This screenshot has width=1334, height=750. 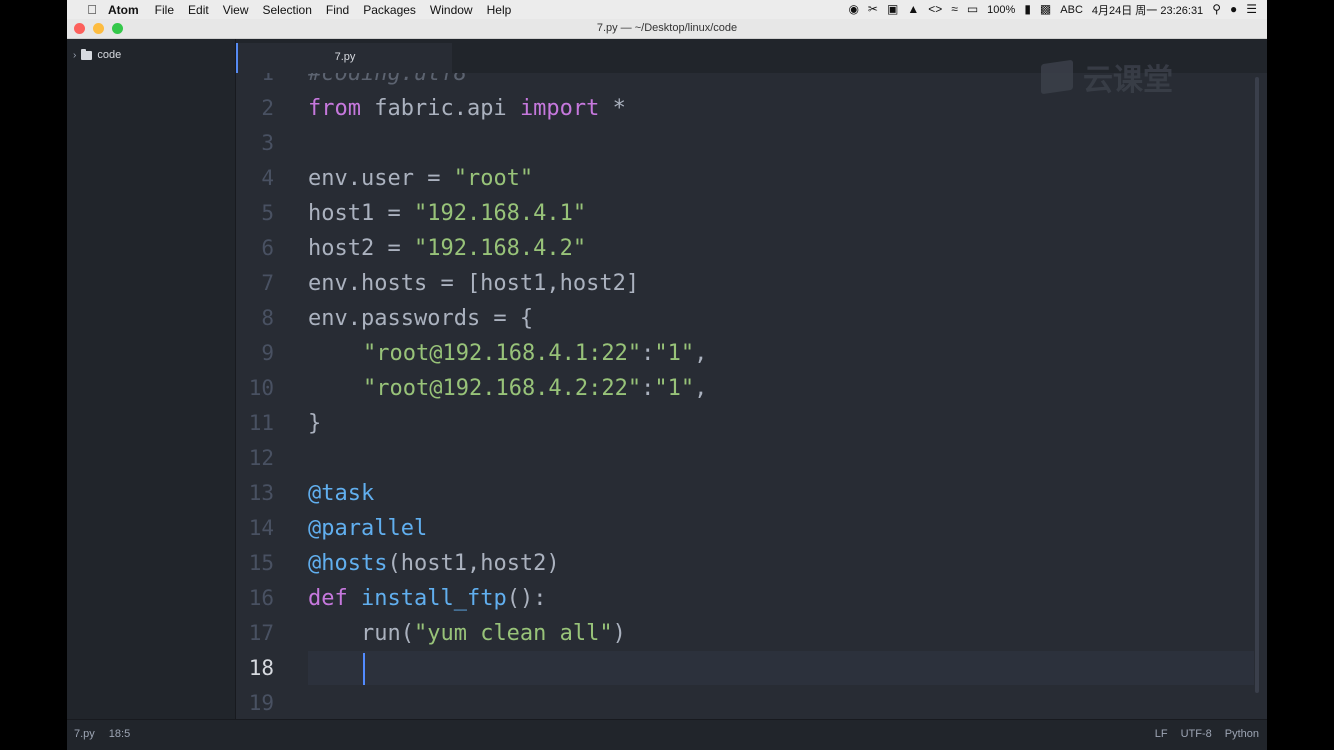 What do you see at coordinates (236, 10) in the screenshot?
I see `menu-view: View` at bounding box center [236, 10].